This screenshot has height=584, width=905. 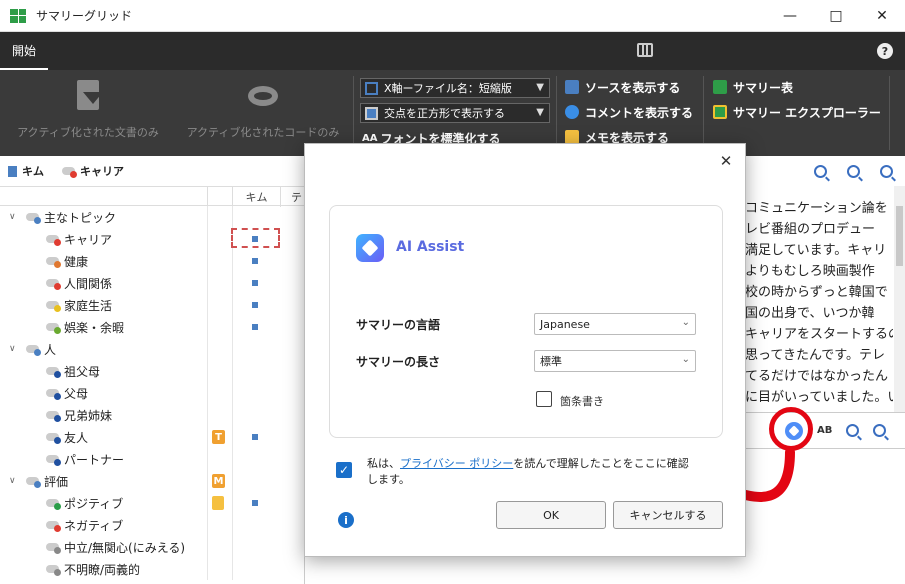 I want to click on summary-length-label: サマリーの長さ, so click(x=398, y=362).